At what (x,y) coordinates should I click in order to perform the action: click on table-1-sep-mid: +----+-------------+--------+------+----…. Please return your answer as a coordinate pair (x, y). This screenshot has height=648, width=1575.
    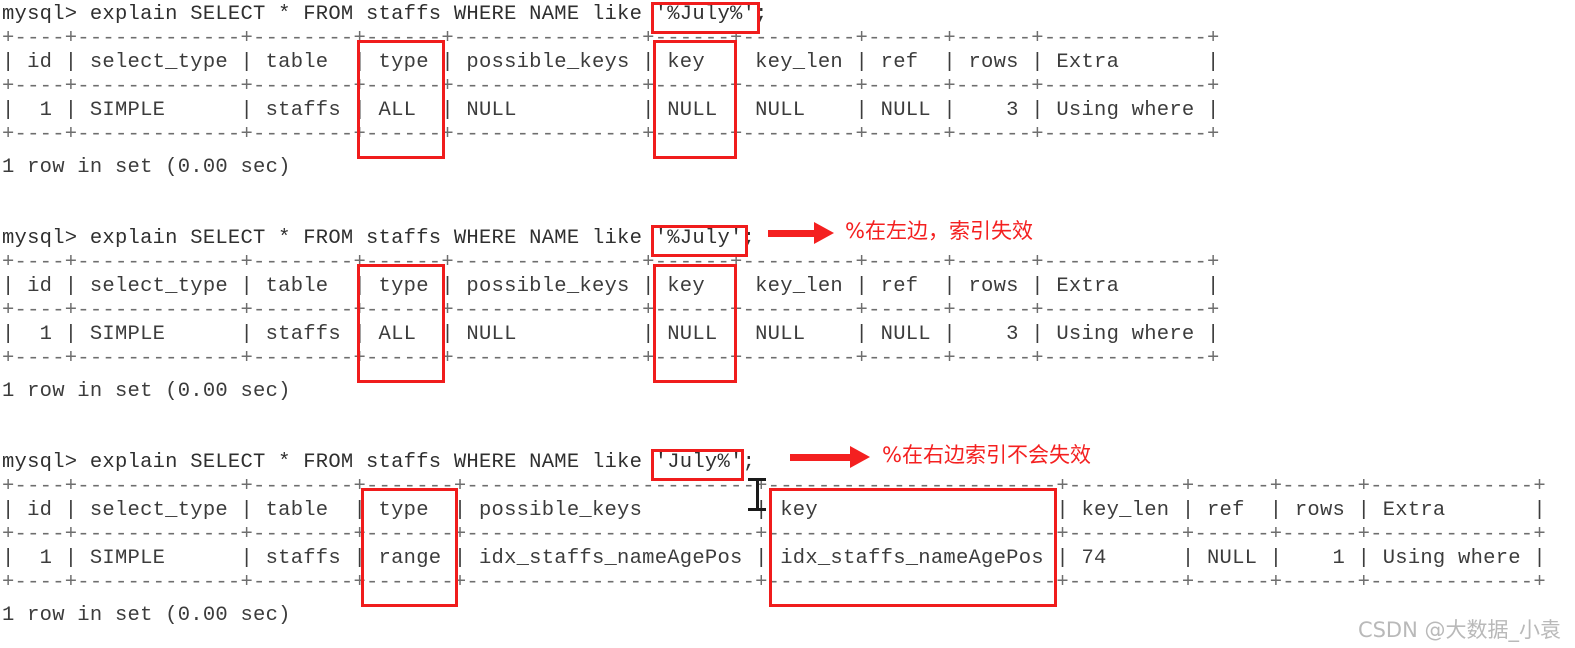
    Looking at the image, I should click on (611, 86).